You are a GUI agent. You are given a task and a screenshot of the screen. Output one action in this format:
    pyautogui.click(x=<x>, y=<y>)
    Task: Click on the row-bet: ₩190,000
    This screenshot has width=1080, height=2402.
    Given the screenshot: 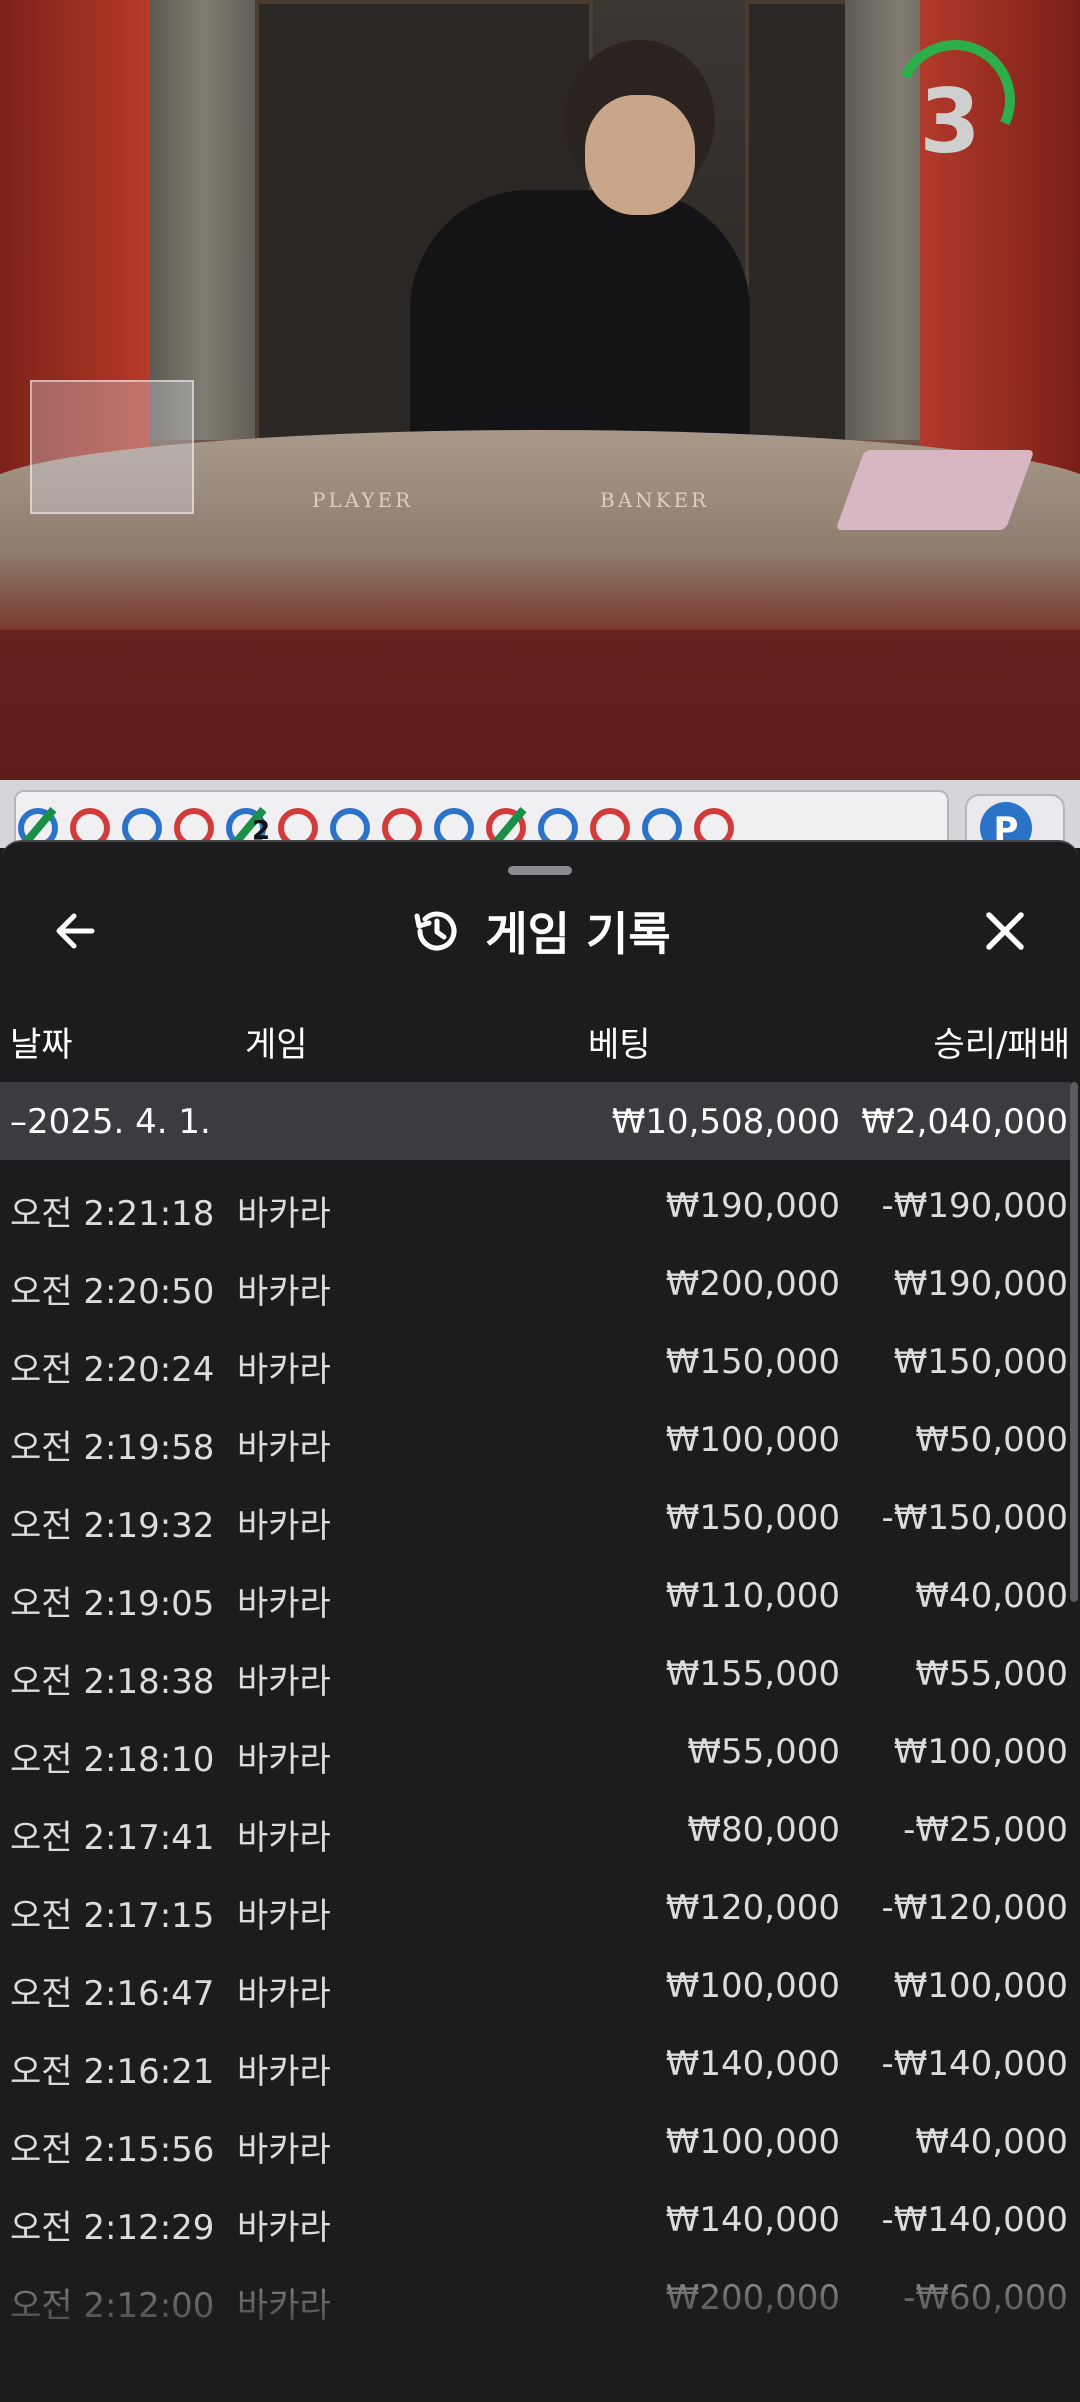 What is the action you would take?
    pyautogui.click(x=752, y=1206)
    